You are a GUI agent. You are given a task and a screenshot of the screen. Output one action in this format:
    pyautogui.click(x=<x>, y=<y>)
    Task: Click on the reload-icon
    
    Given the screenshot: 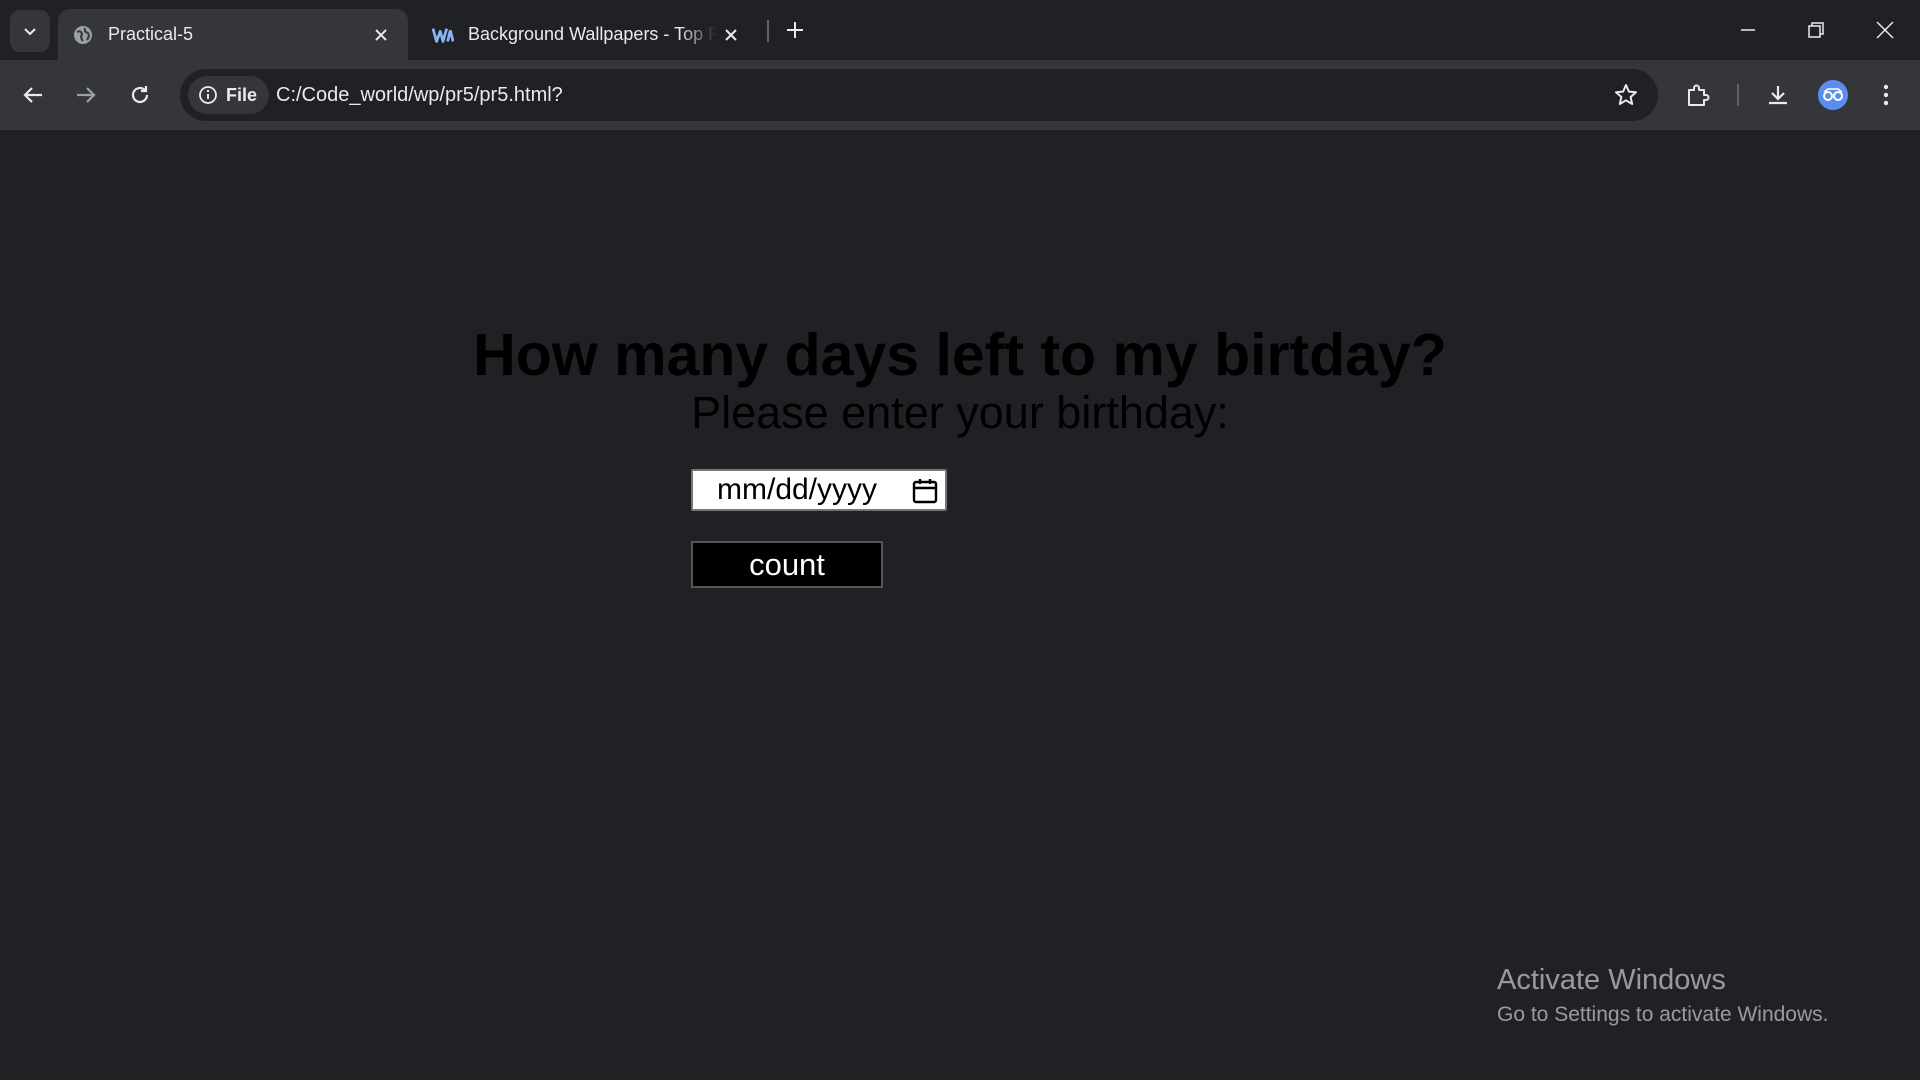 What is the action you would take?
    pyautogui.click(x=140, y=95)
    